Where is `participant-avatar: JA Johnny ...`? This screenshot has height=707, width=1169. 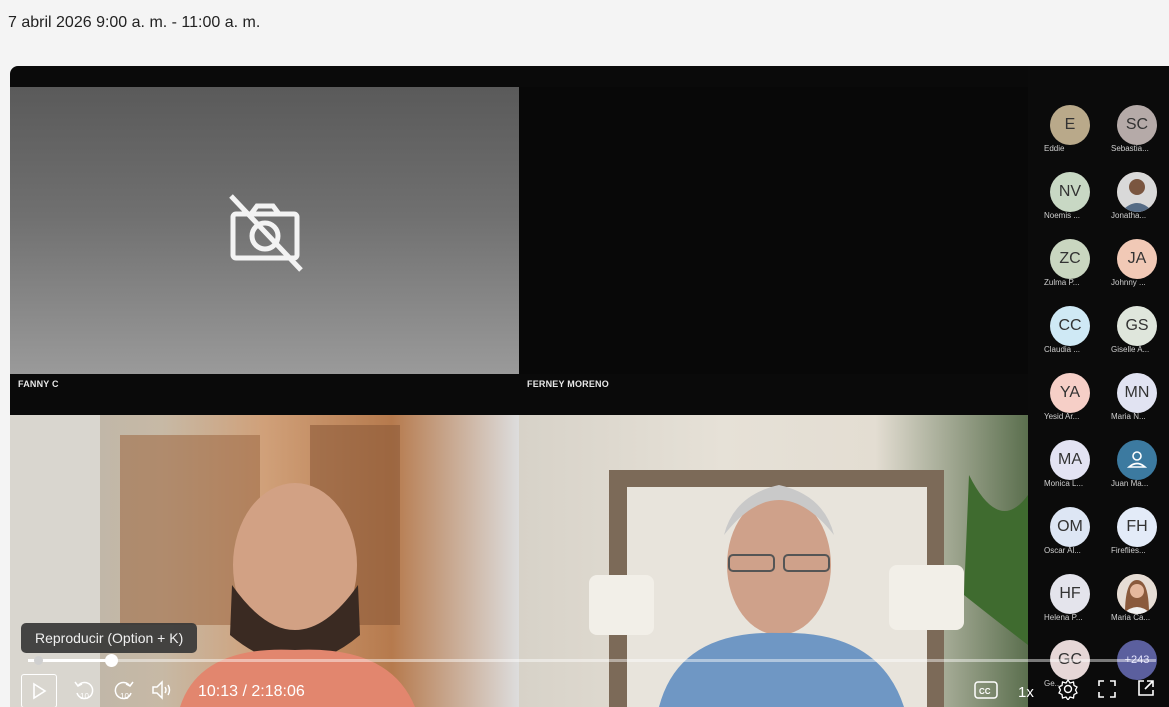 participant-avatar: JA Johnny ... is located at coordinates (1137, 263).